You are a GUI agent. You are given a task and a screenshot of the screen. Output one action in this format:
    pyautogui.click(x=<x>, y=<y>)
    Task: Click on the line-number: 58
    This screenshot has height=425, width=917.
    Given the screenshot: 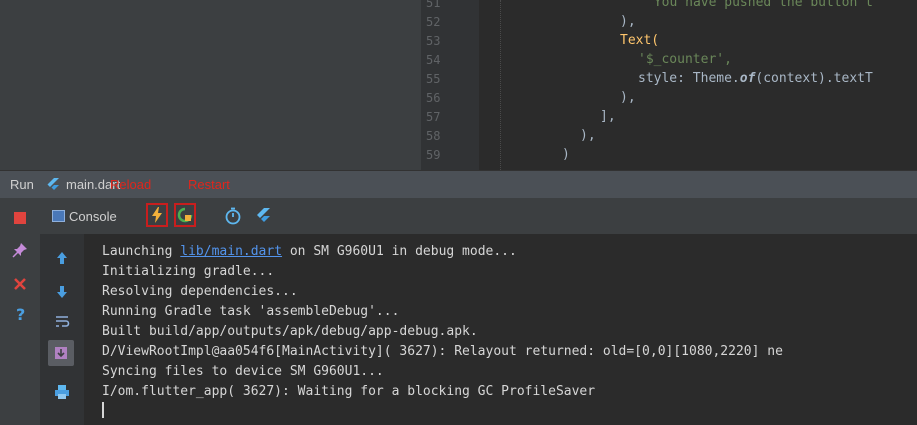 What is the action you would take?
    pyautogui.click(x=433, y=136)
    